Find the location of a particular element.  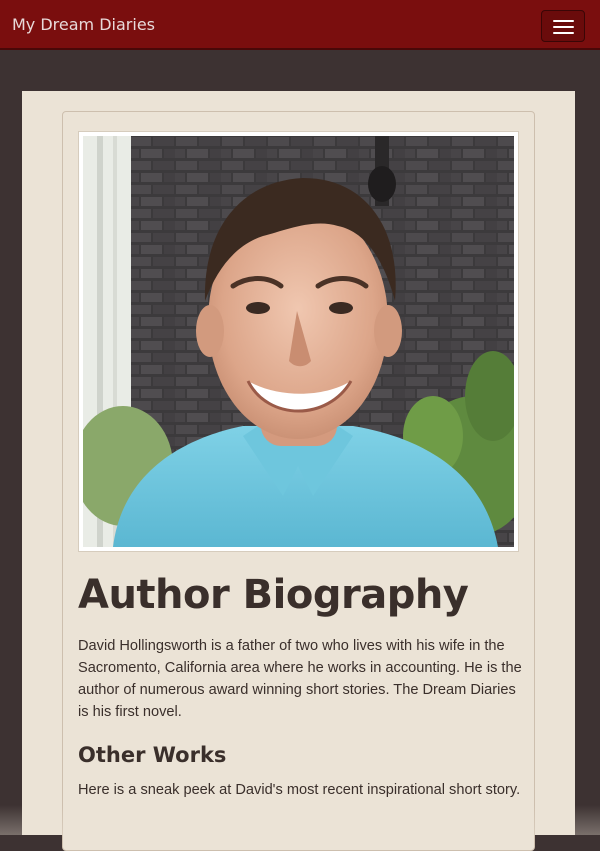

other-works-heading: Other Works is located at coordinates (152, 755).